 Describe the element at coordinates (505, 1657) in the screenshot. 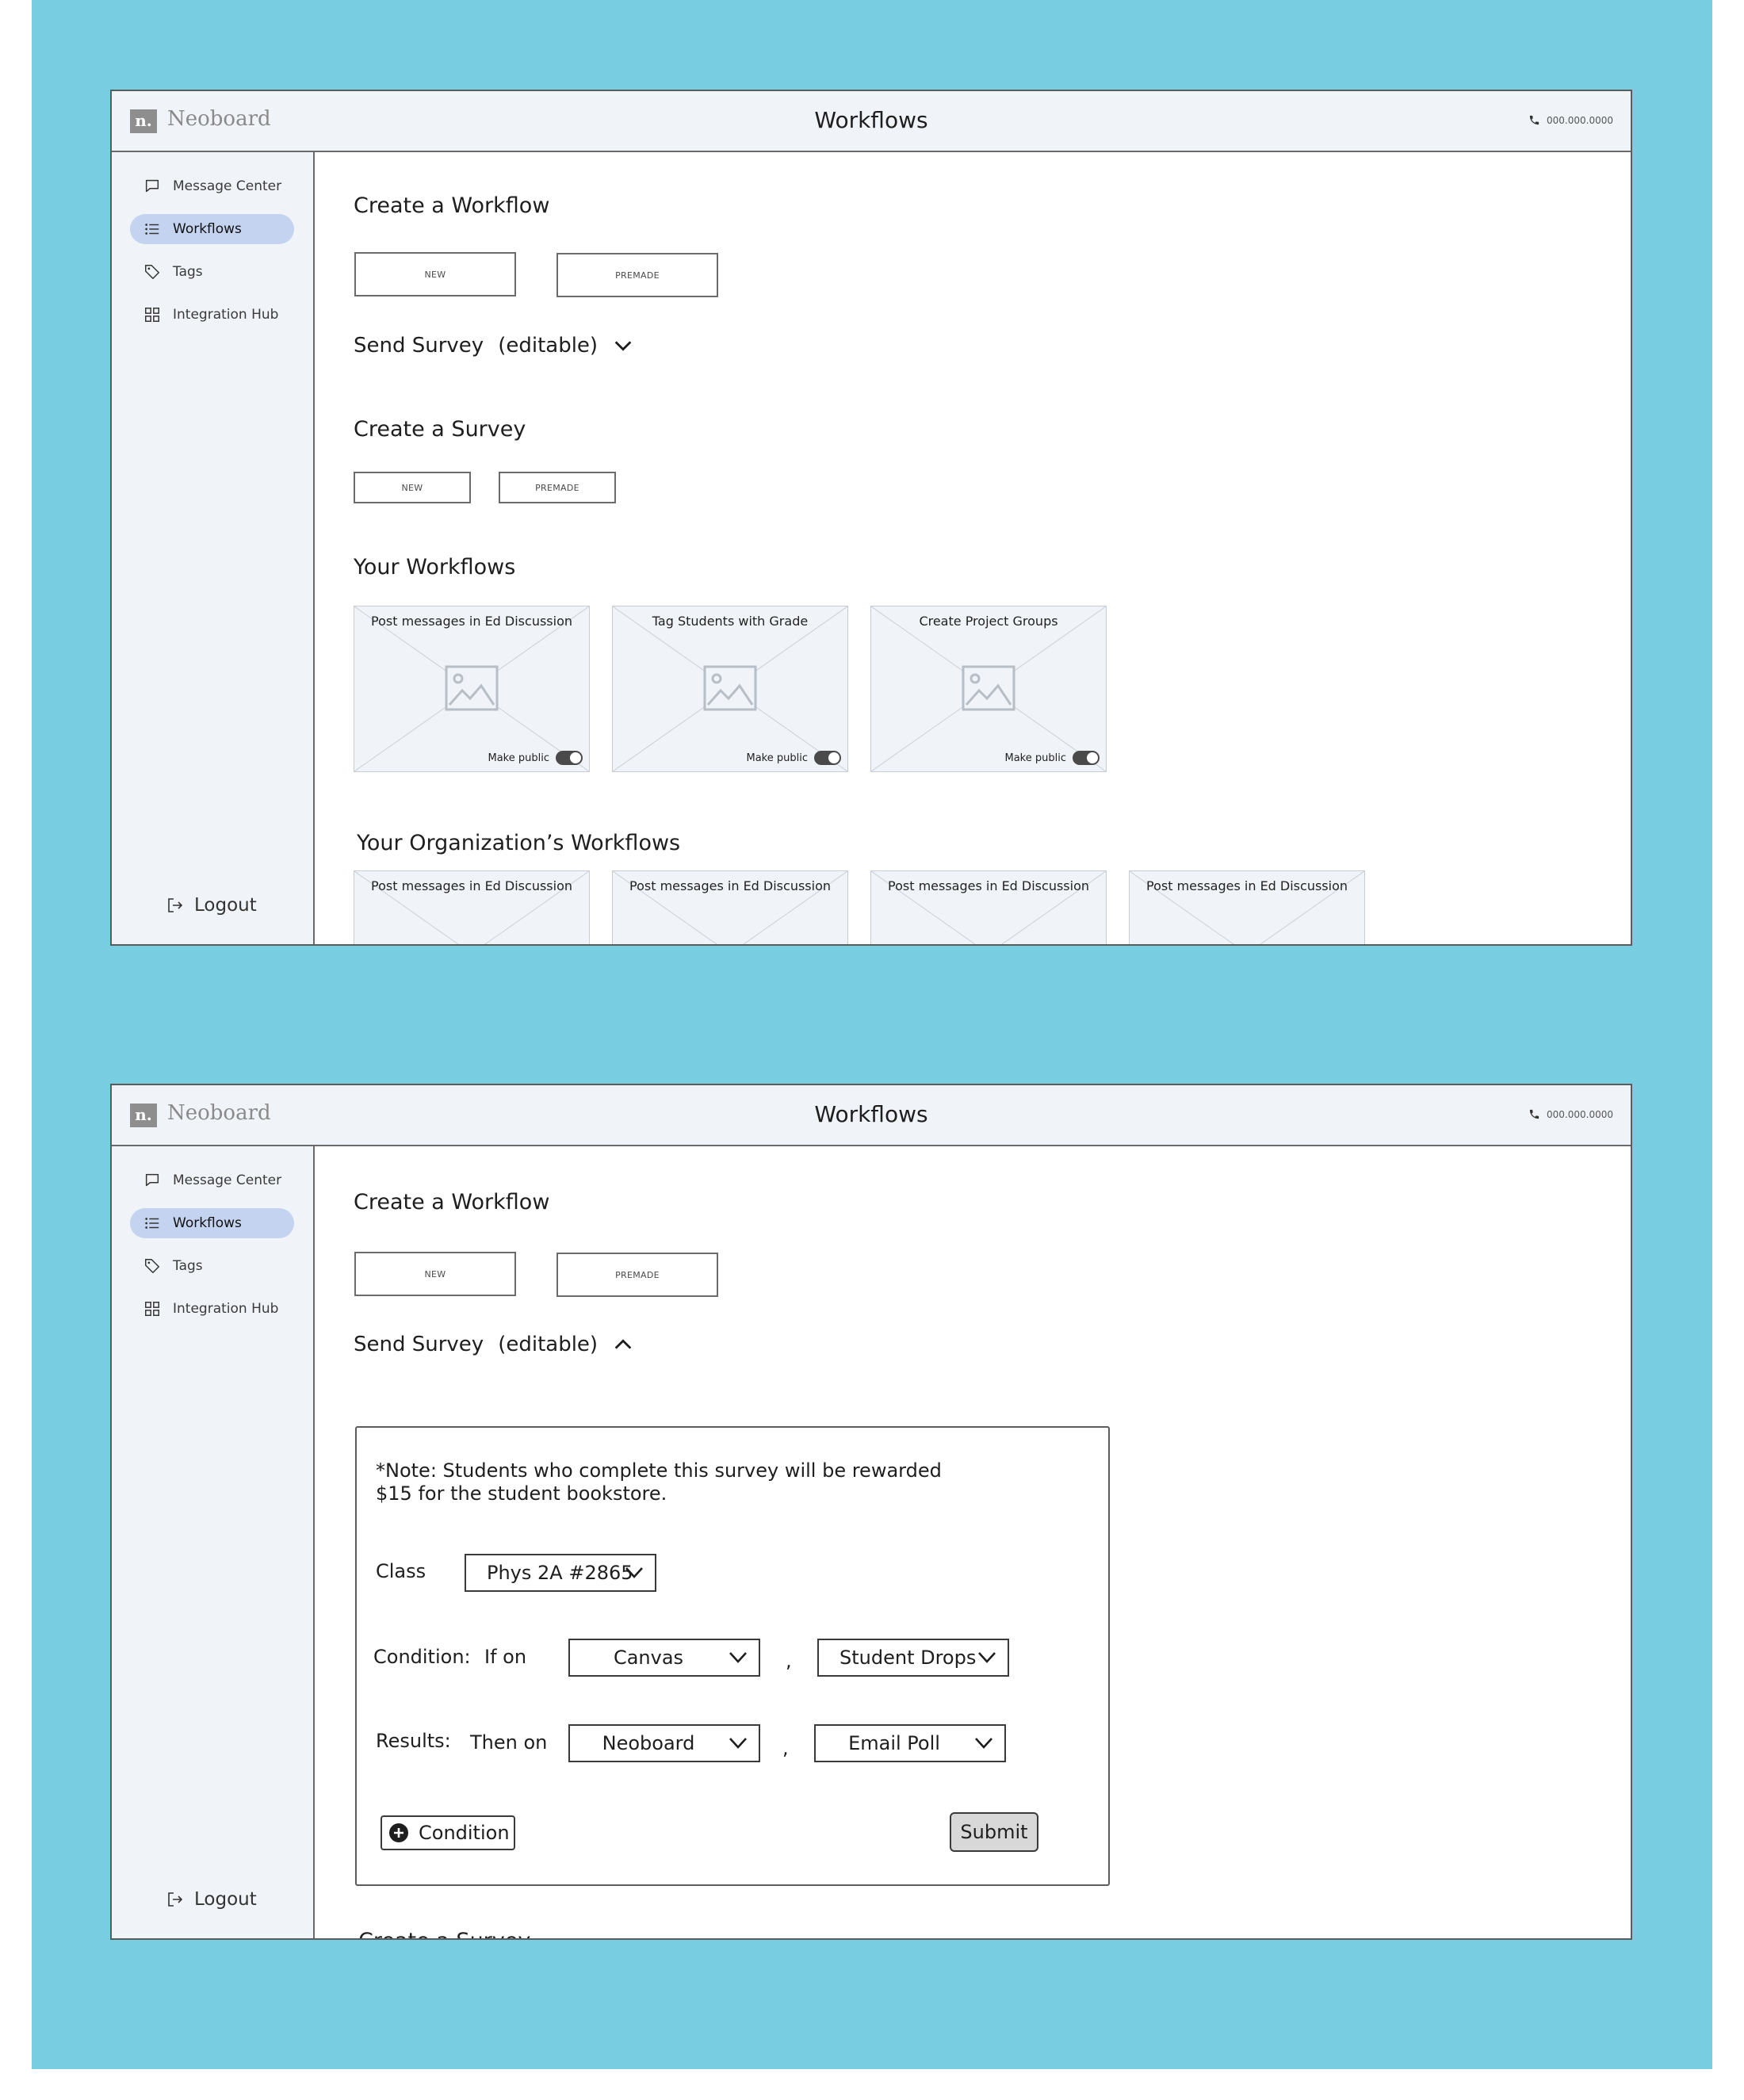

I see `if-on-label: If on` at that location.